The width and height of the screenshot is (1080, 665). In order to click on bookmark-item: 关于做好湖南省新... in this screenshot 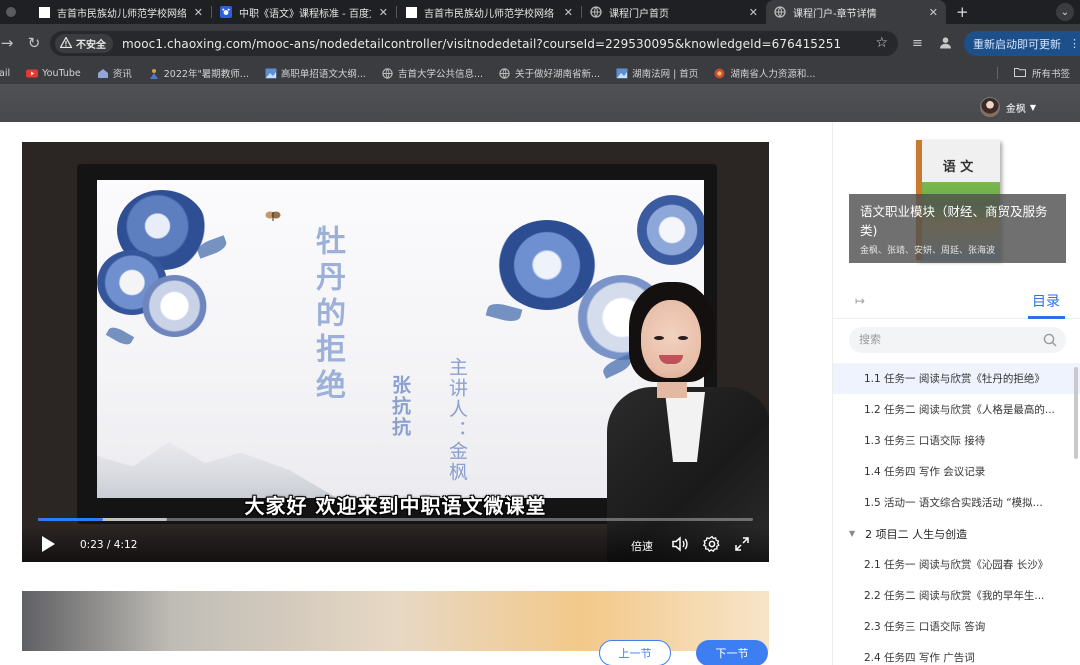, I will do `click(549, 73)`.